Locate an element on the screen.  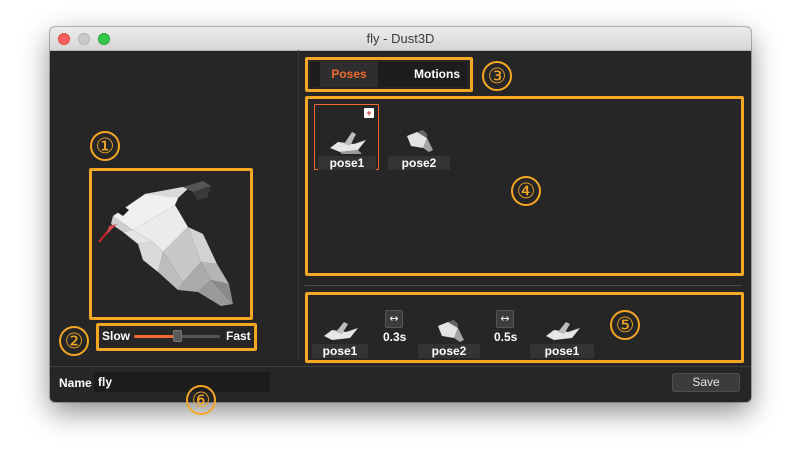
highlight-tabs is located at coordinates (389, 74).